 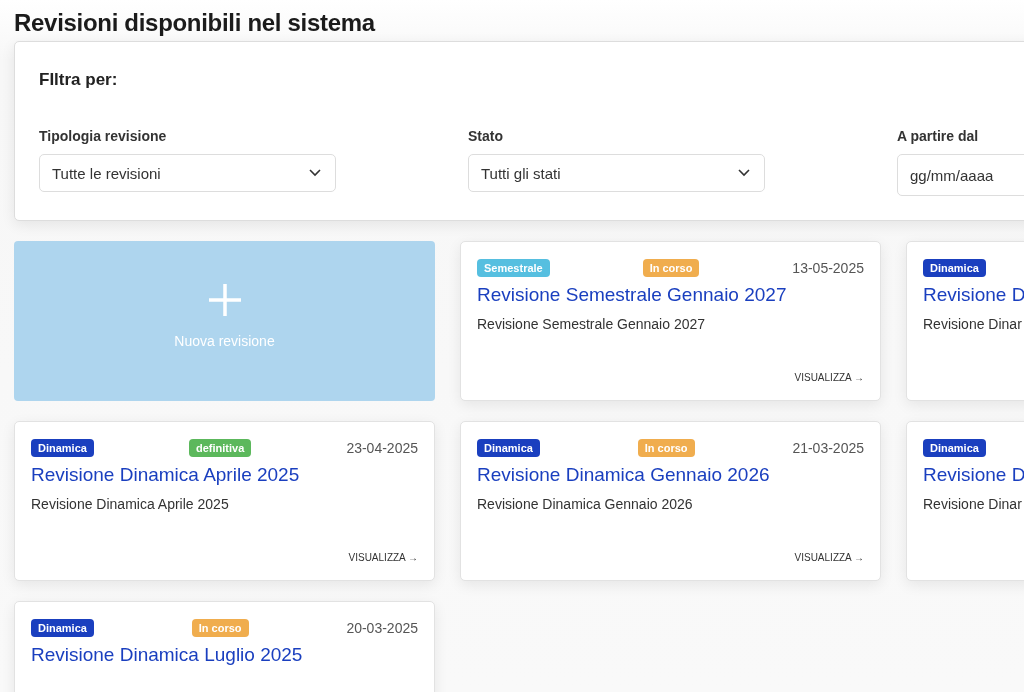 I want to click on revision-title: Revisione Dinamica Aprile 2025, so click(x=165, y=475).